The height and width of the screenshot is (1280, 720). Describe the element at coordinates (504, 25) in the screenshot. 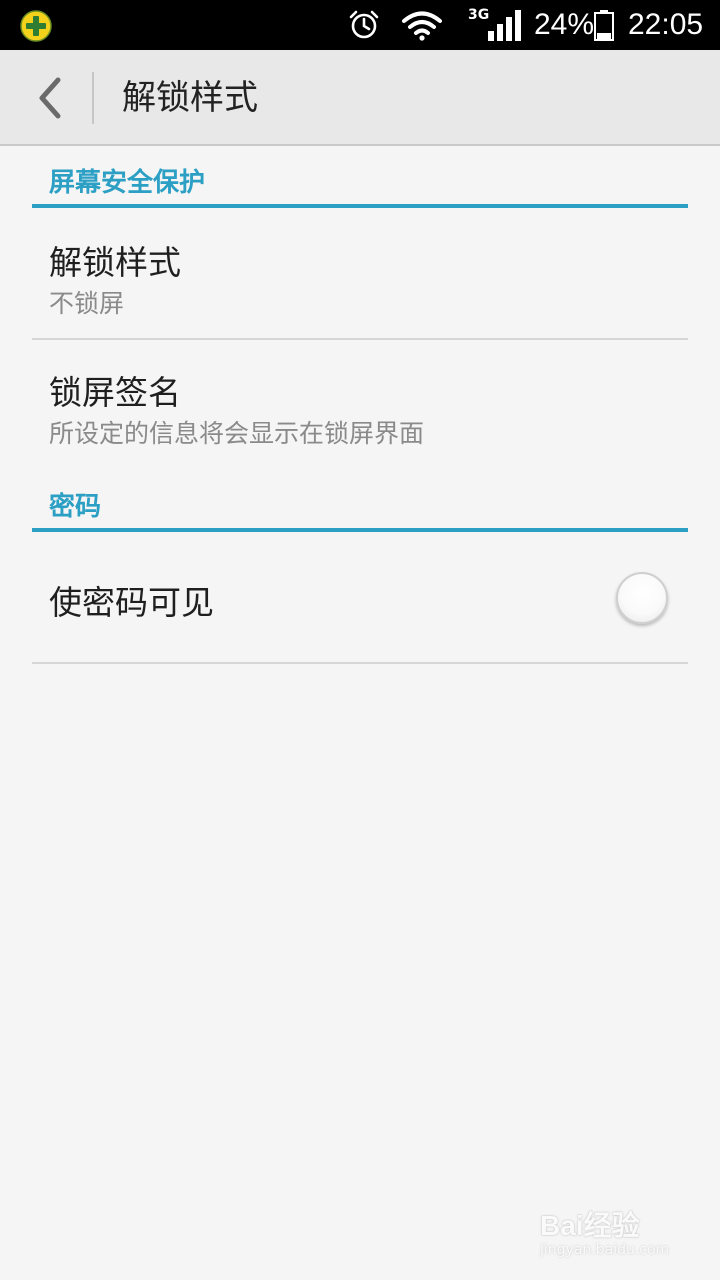

I see `signal-icon` at that location.